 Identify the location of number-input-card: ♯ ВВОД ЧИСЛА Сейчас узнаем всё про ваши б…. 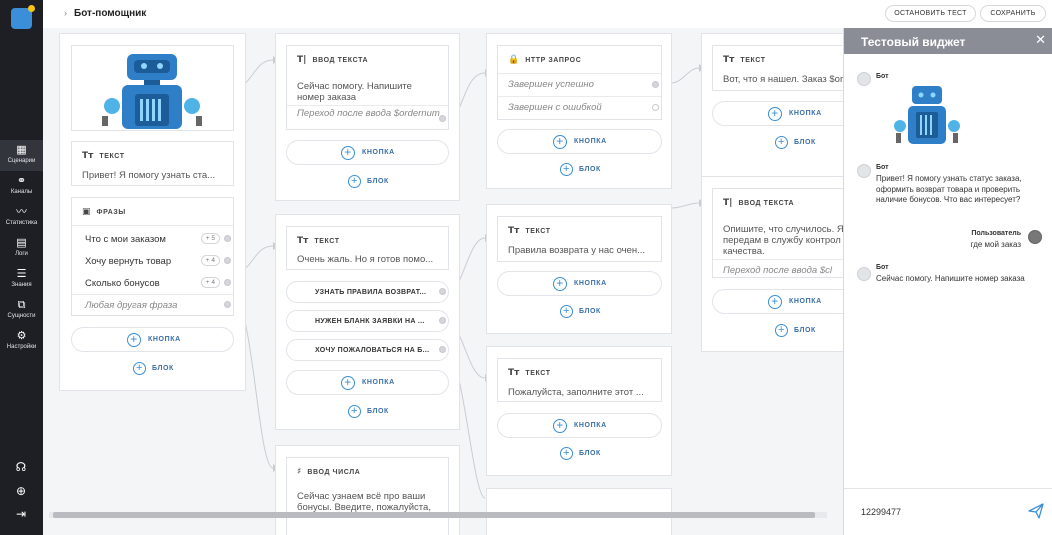
(367, 496).